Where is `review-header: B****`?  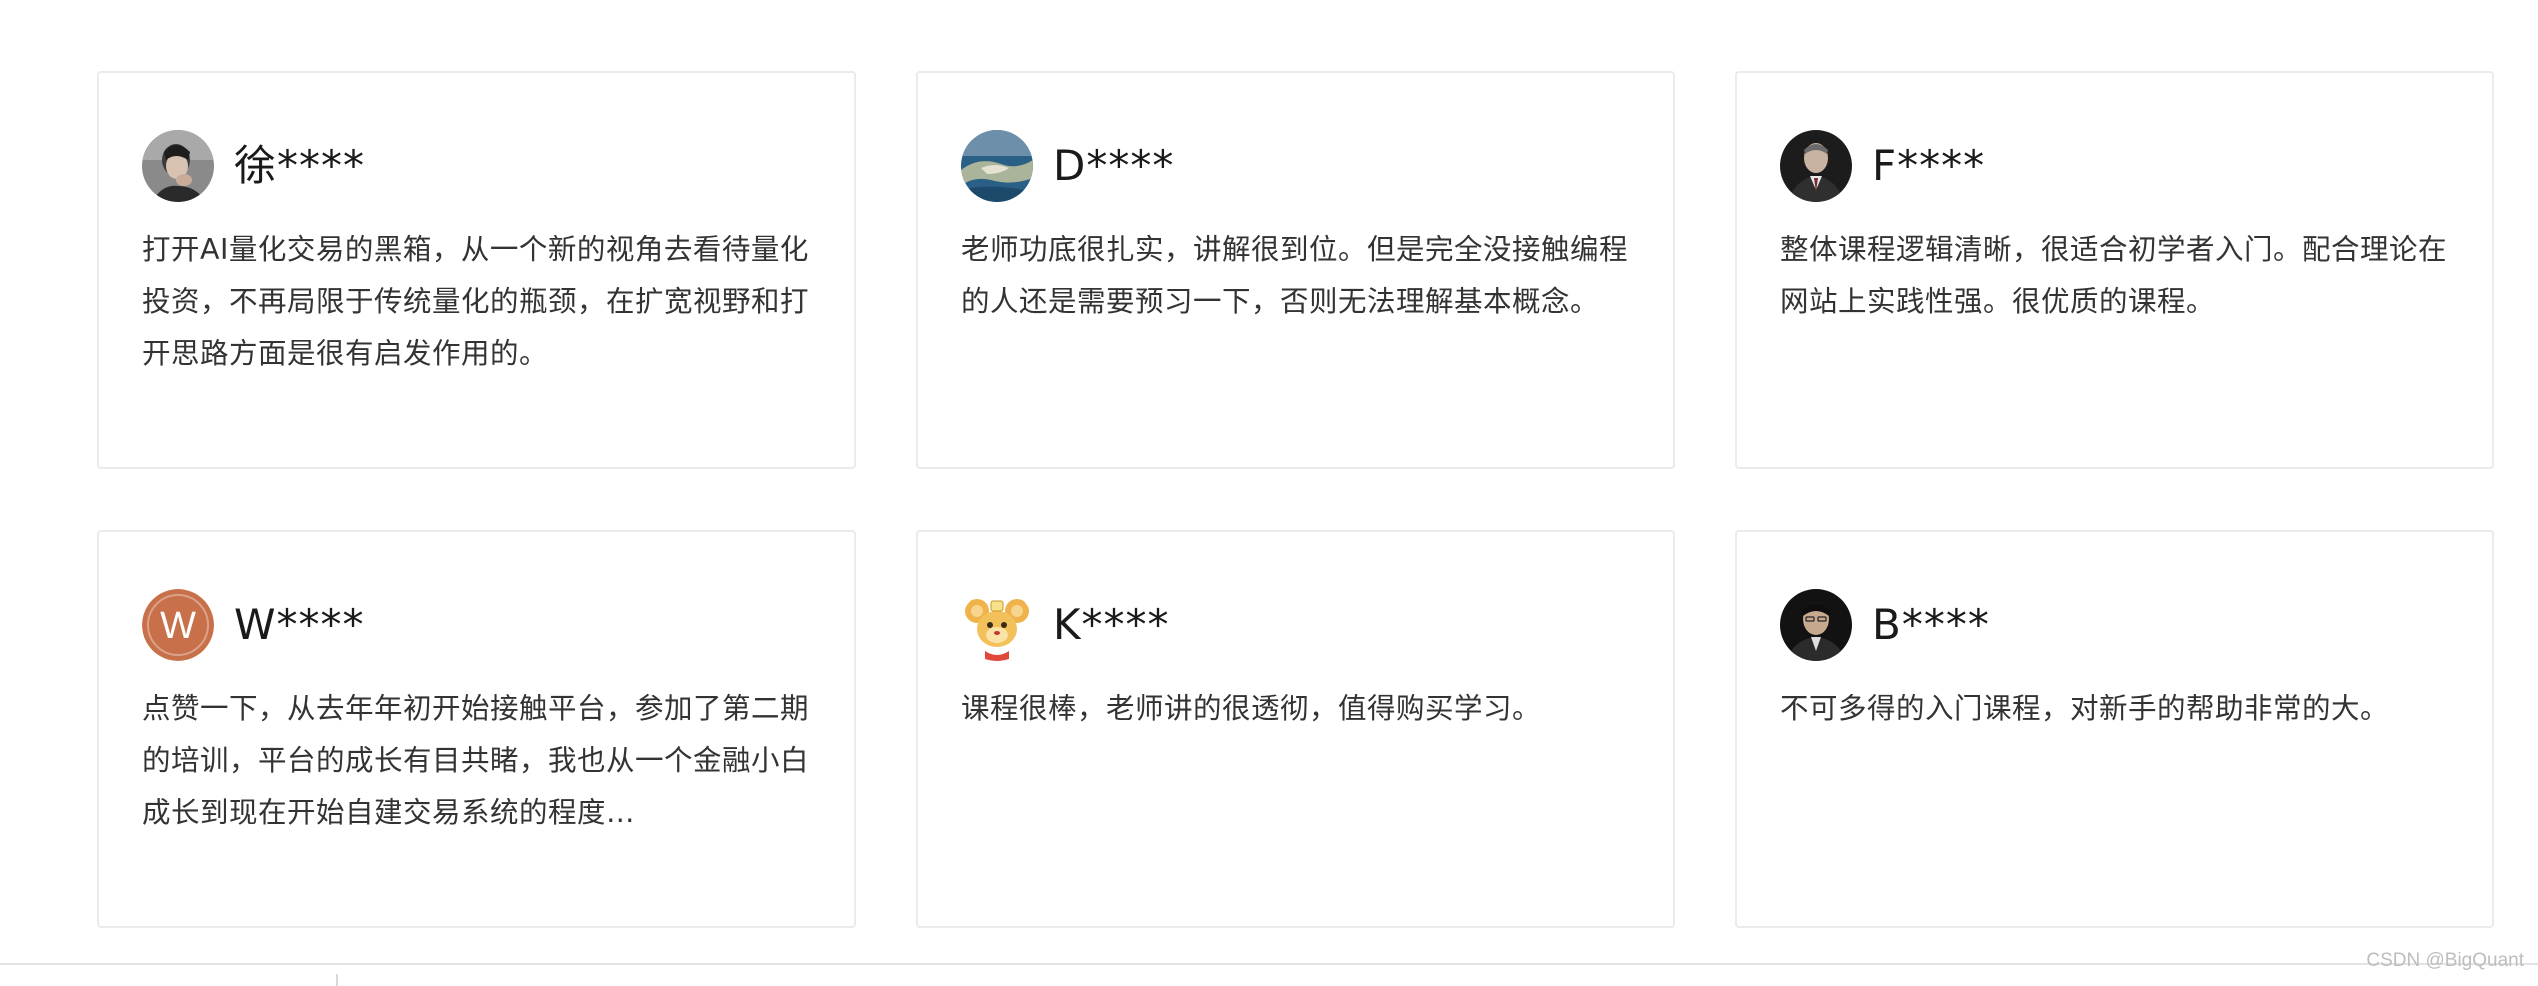
review-header: B**** is located at coordinates (2114, 625).